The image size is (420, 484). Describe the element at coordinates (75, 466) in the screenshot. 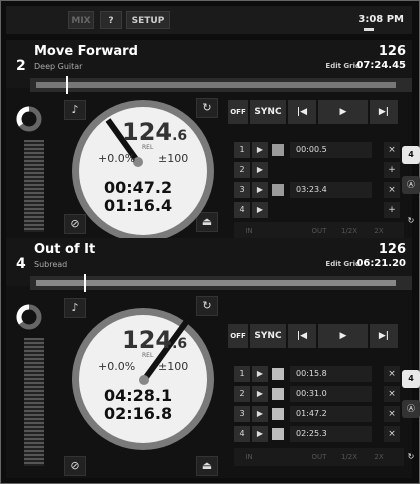

I see `key-icon: ⊘` at that location.